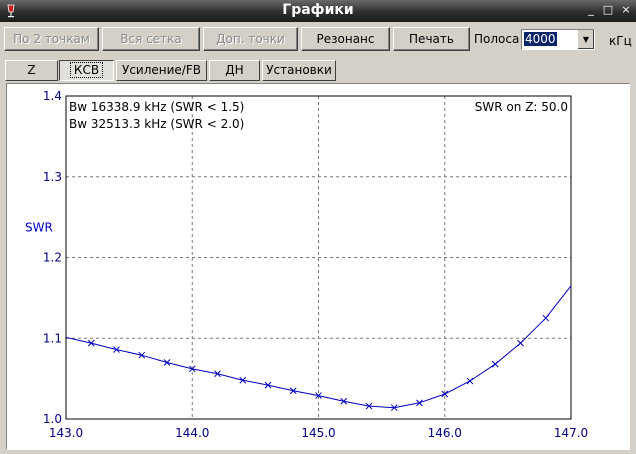 The height and width of the screenshot is (454, 636). Describe the element at coordinates (52, 96) in the screenshot. I see `y-tick-label: 1.4` at that location.